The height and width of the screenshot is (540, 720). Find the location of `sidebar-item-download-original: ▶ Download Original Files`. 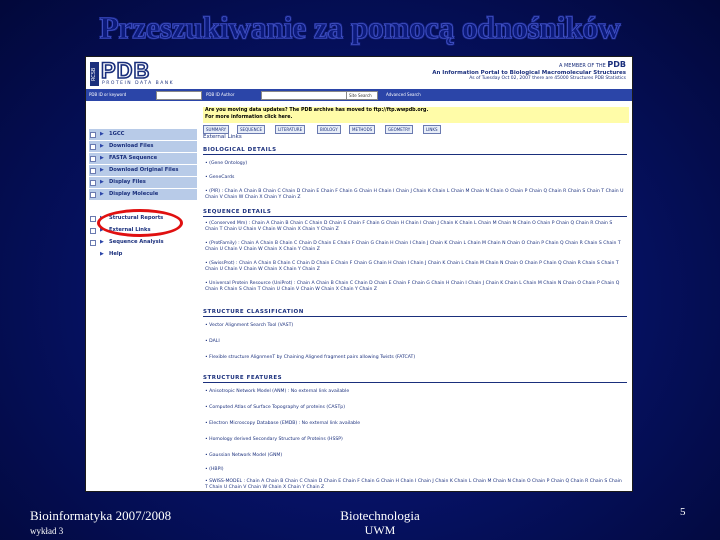

sidebar-item-download-original: ▶ Download Original Files is located at coordinates (143, 171).